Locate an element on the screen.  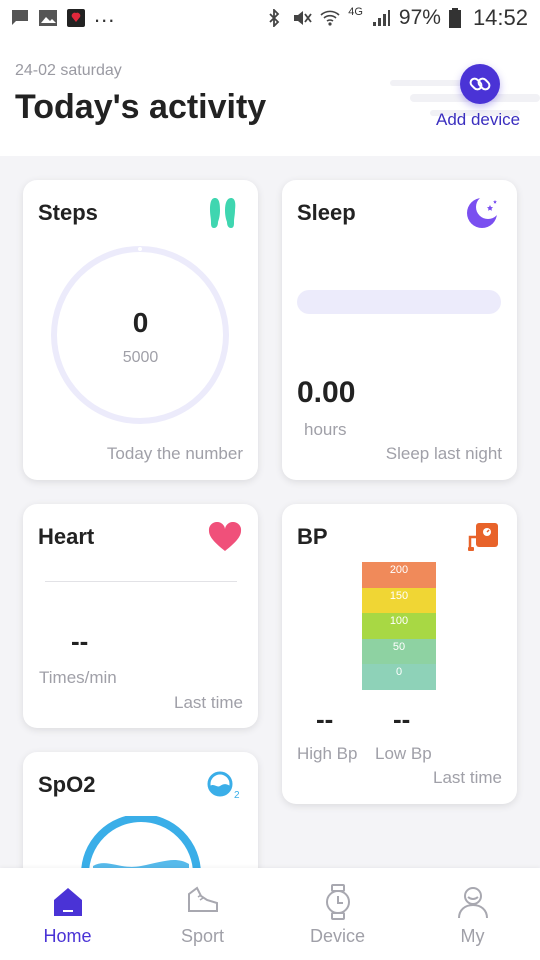
bottom-nav: Home Sport Device My is located at coordinates (270, 914).